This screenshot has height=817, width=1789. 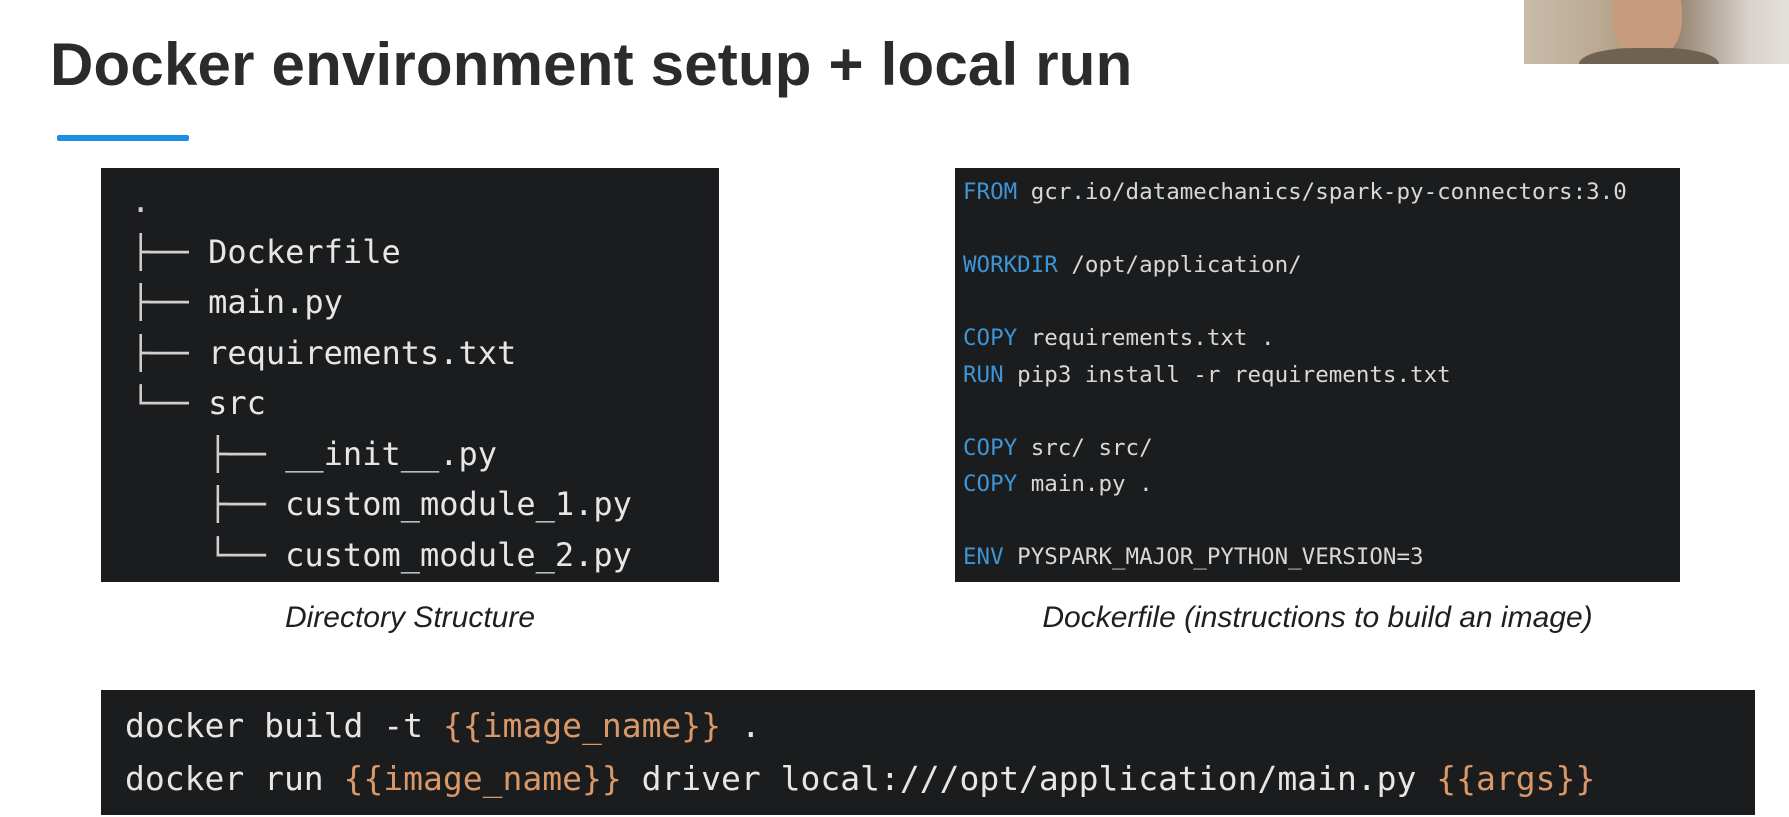 What do you see at coordinates (741, 725) in the screenshot?
I see `command-text: .` at bounding box center [741, 725].